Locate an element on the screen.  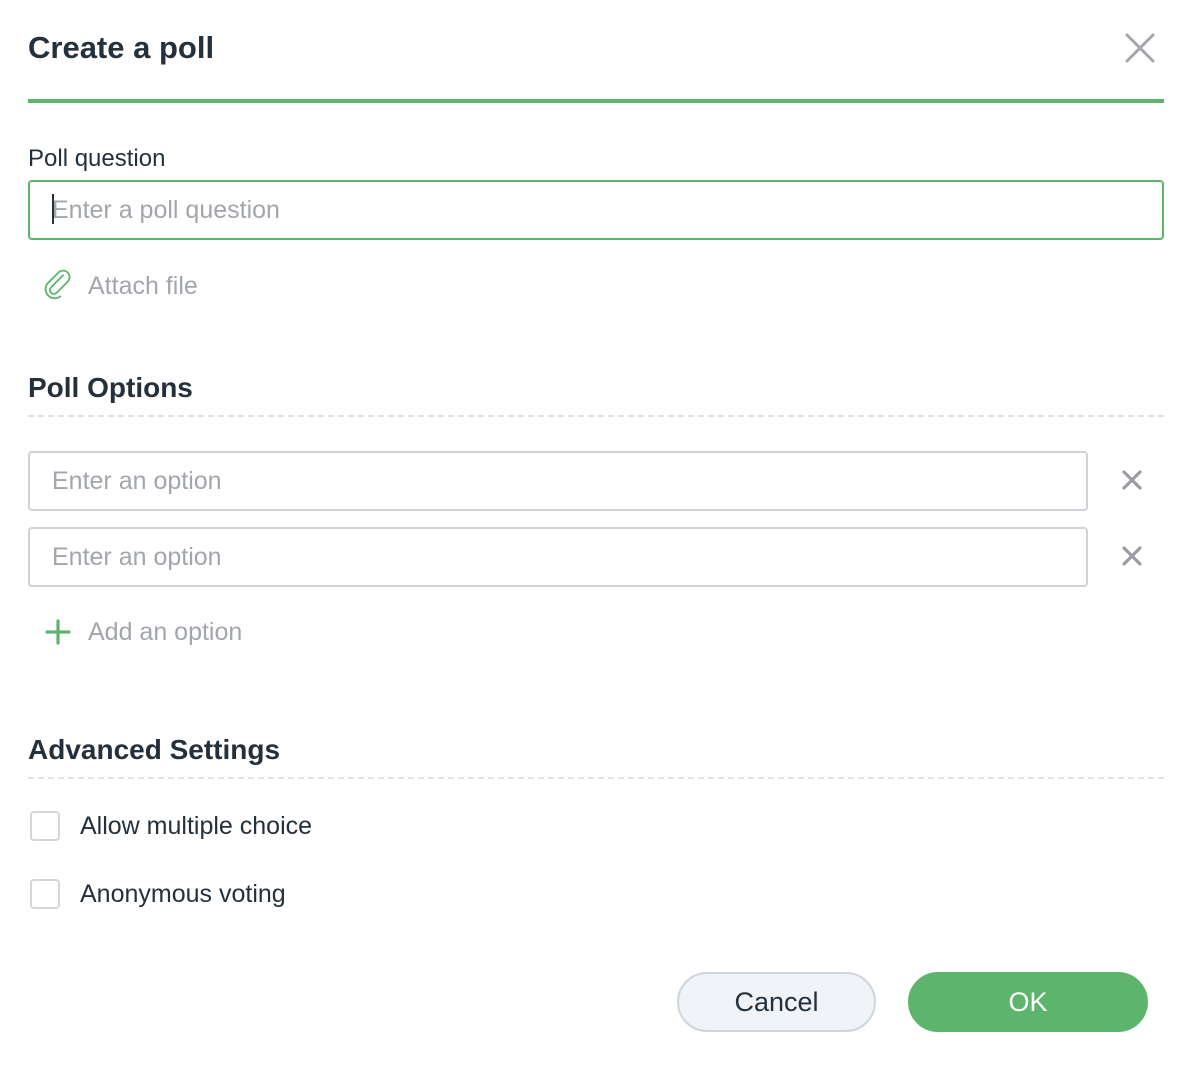
advanced-settings-divider is located at coordinates (596, 778).